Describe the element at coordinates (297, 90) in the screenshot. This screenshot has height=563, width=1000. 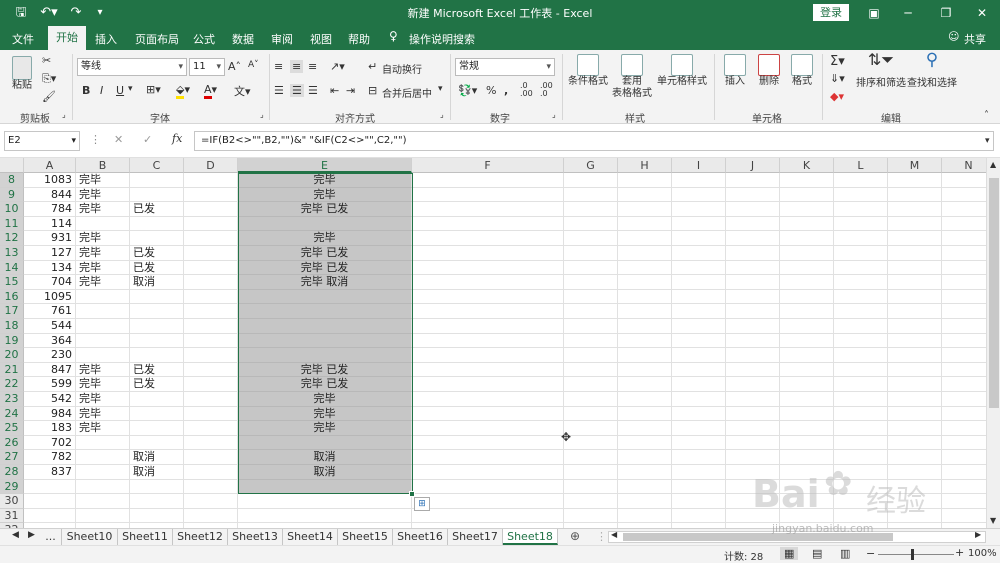
I see `align-center-icon: ☰` at that location.